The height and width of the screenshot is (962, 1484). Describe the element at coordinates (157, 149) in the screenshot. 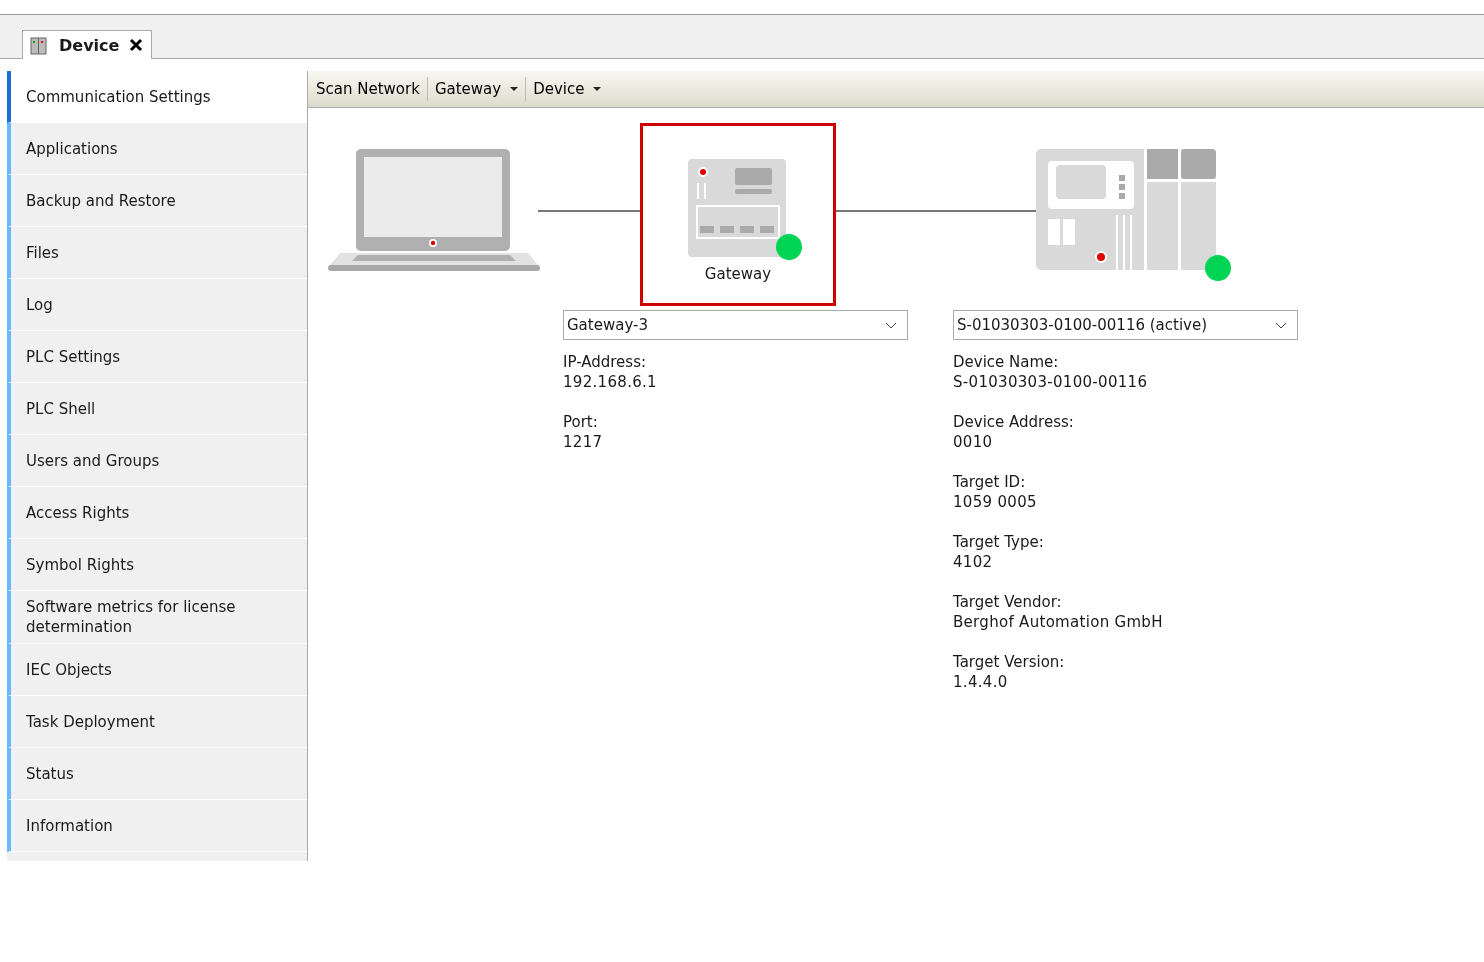

I see `sidebar-item: Applications` at that location.